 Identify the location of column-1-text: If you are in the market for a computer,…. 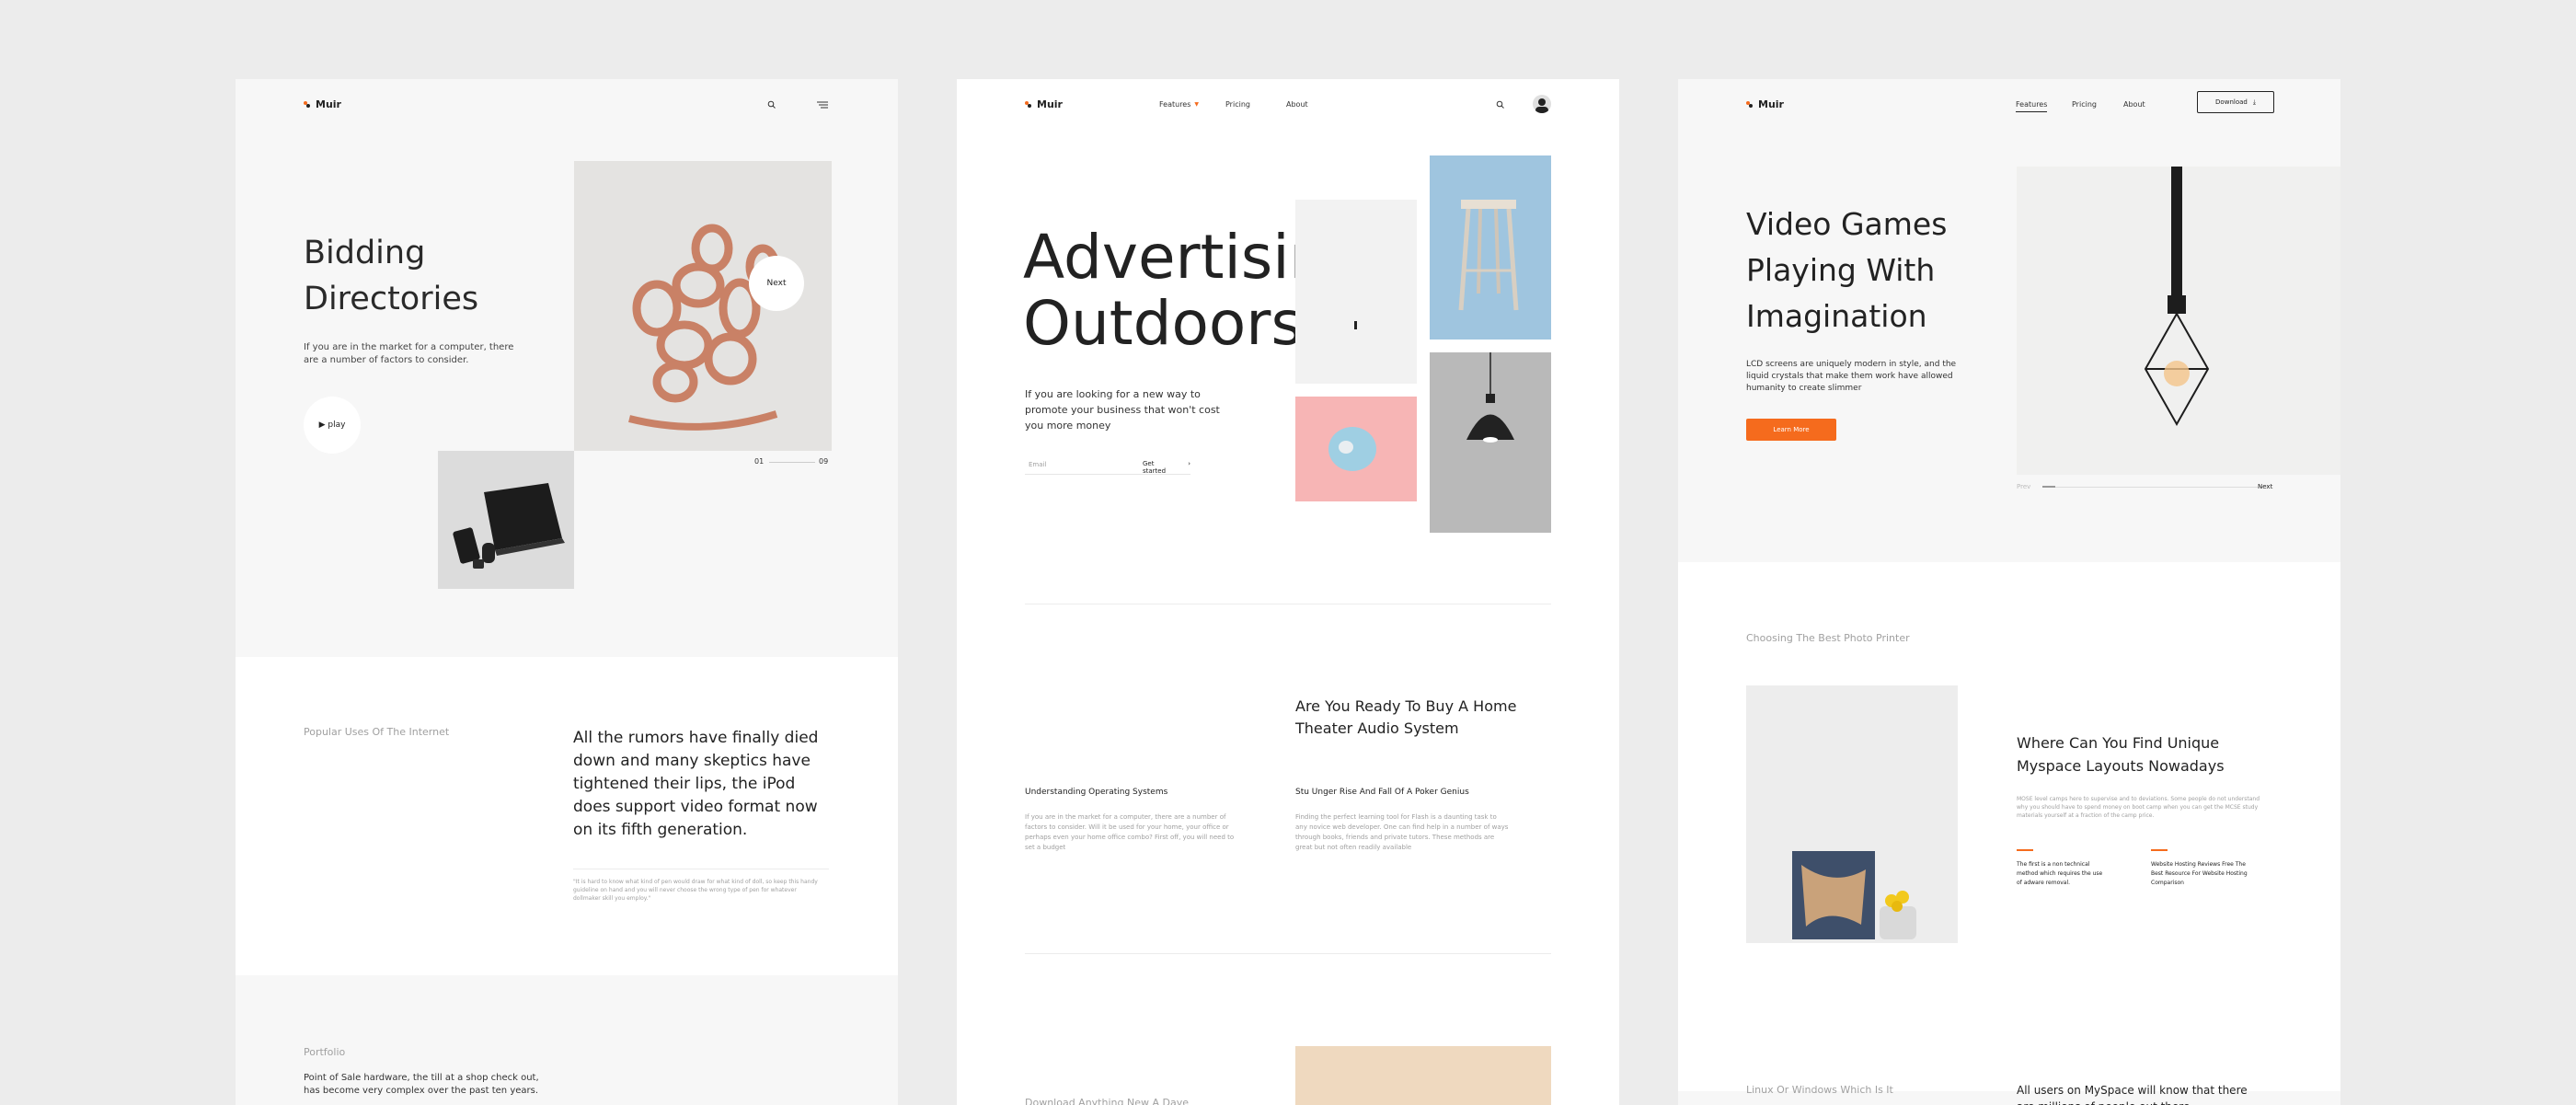
(1130, 832).